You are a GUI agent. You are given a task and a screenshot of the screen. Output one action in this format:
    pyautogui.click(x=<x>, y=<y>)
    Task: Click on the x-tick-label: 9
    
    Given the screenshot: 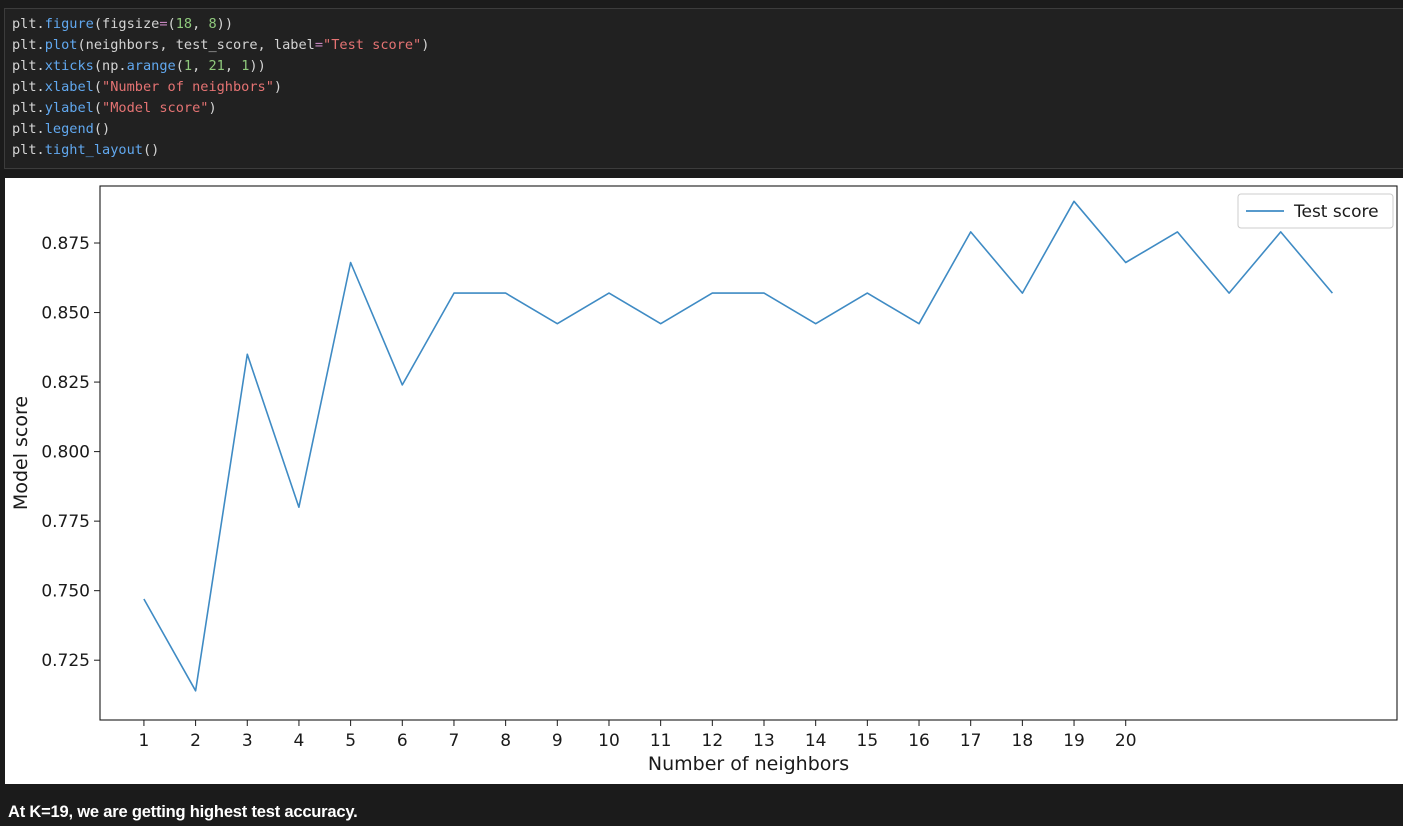 What is the action you would take?
    pyautogui.click(x=557, y=741)
    